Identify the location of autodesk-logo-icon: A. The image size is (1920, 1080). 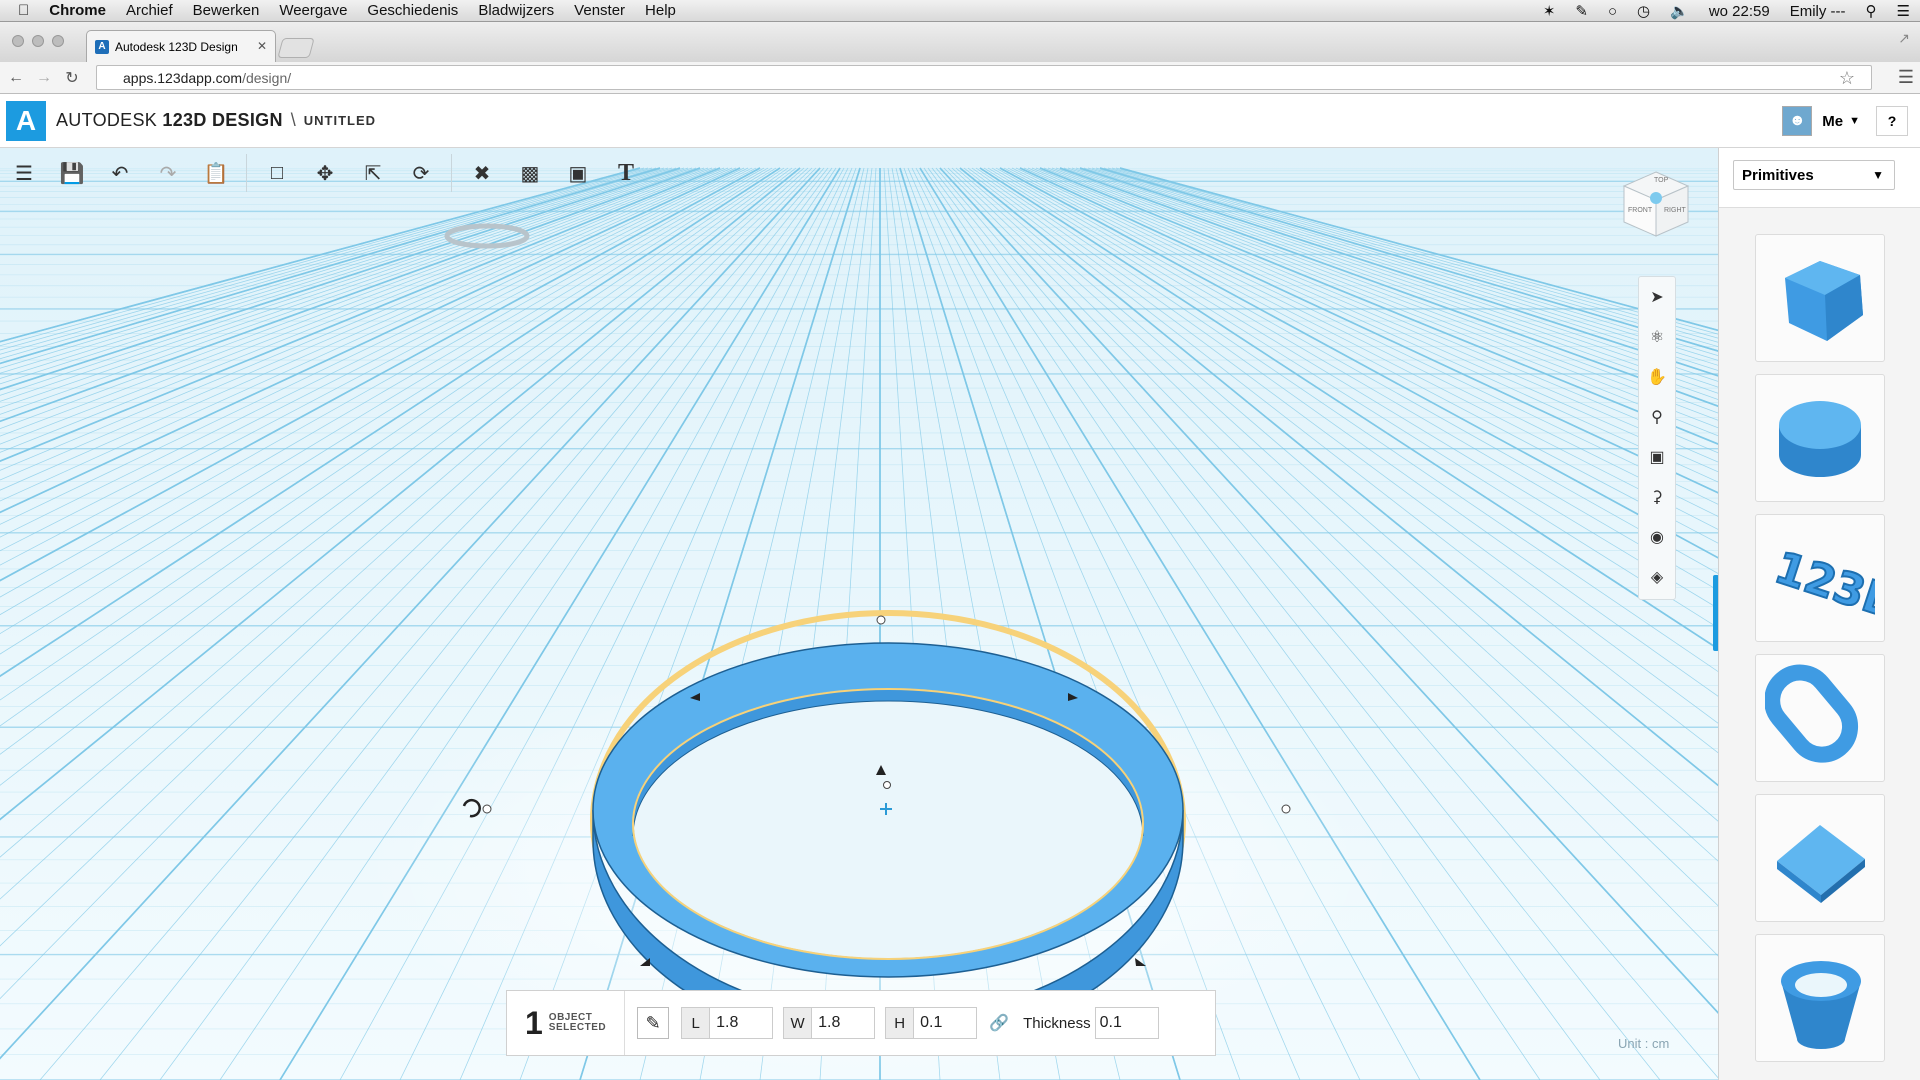
(26, 120).